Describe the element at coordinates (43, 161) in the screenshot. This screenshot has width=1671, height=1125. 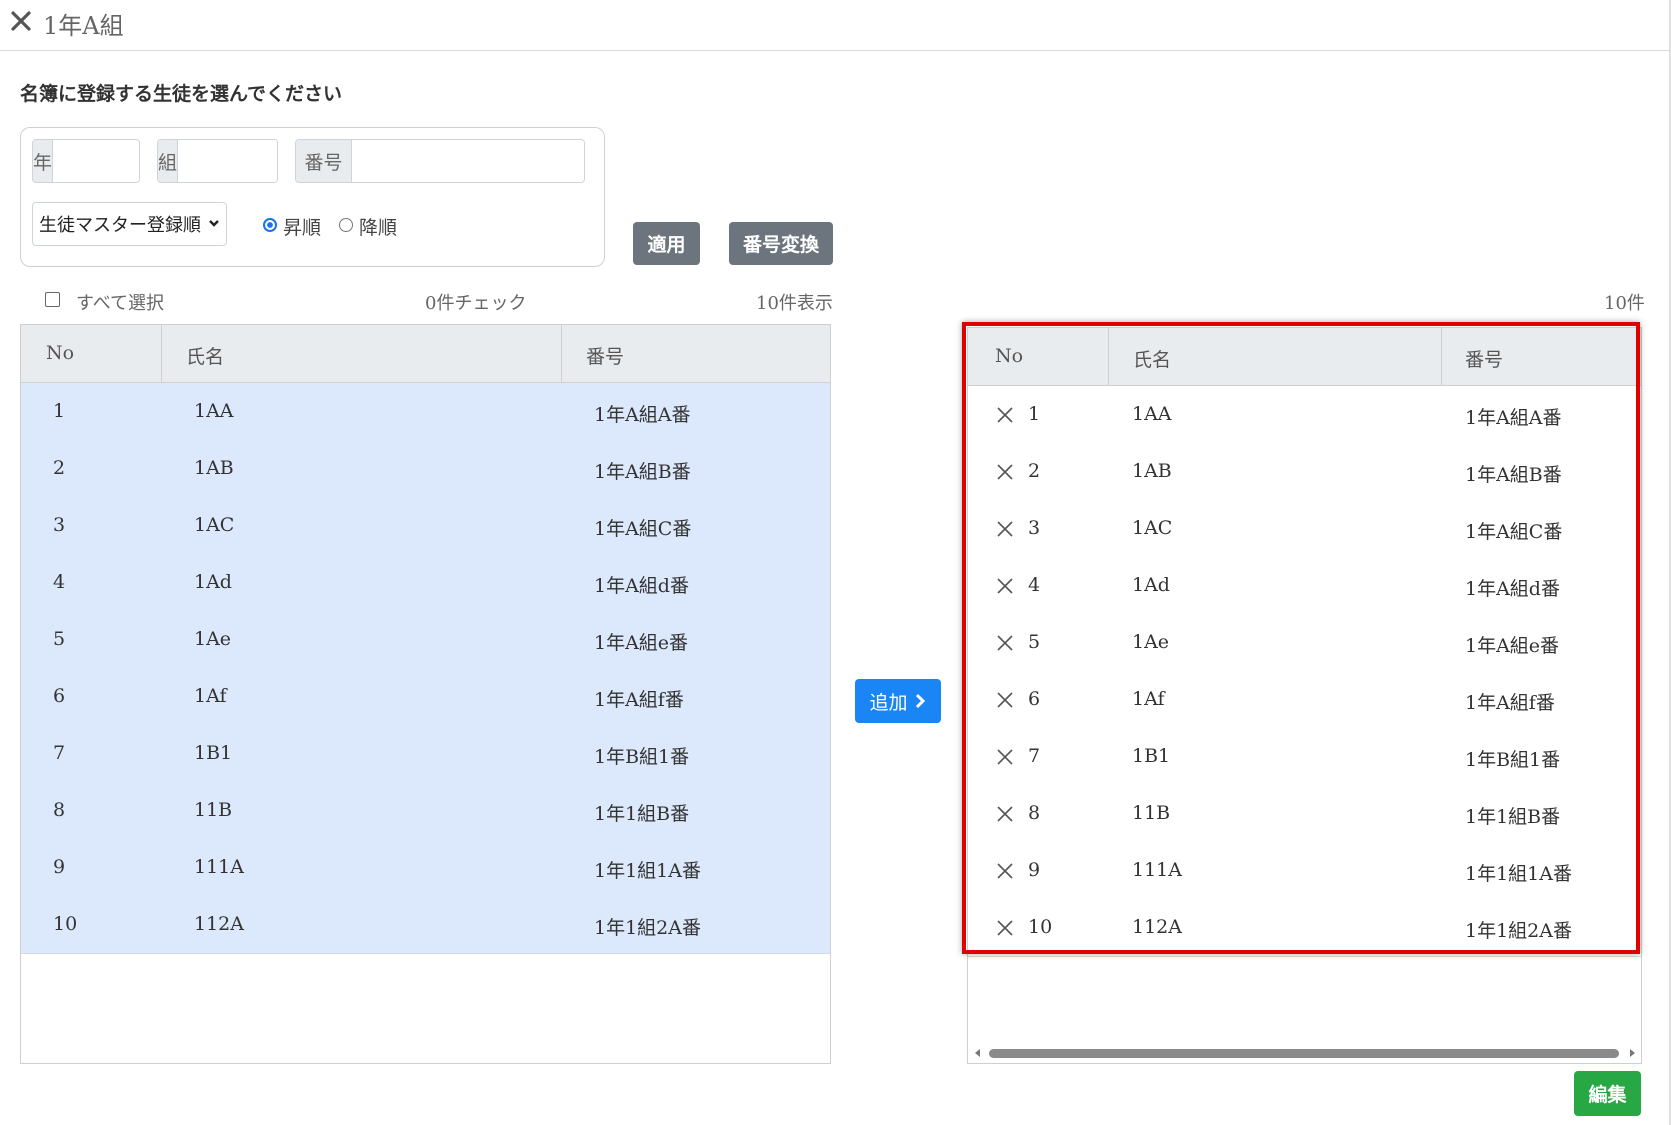
I see `year-label: 年` at that location.